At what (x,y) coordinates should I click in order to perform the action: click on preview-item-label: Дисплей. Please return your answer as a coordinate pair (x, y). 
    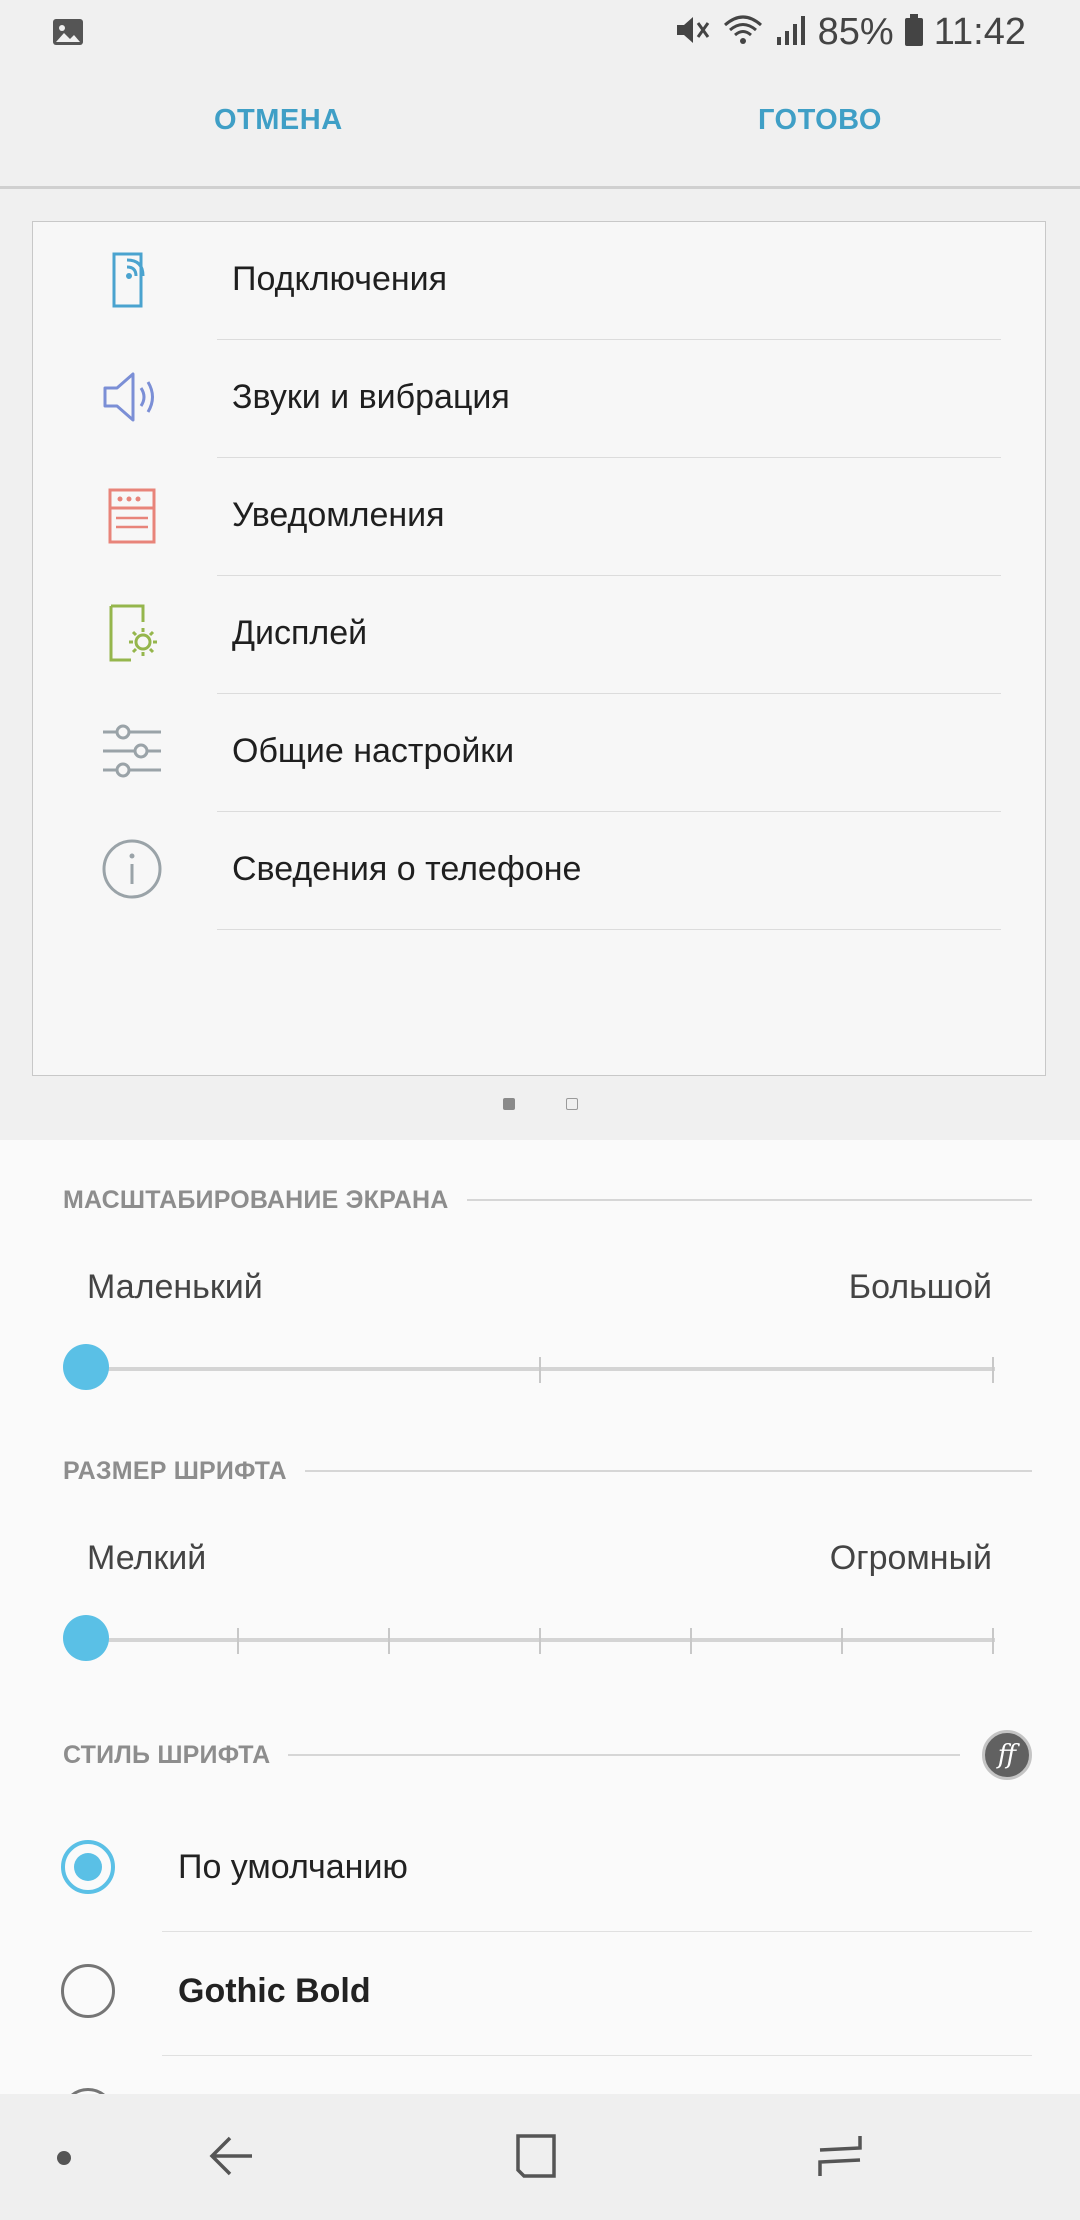
    Looking at the image, I should click on (300, 633).